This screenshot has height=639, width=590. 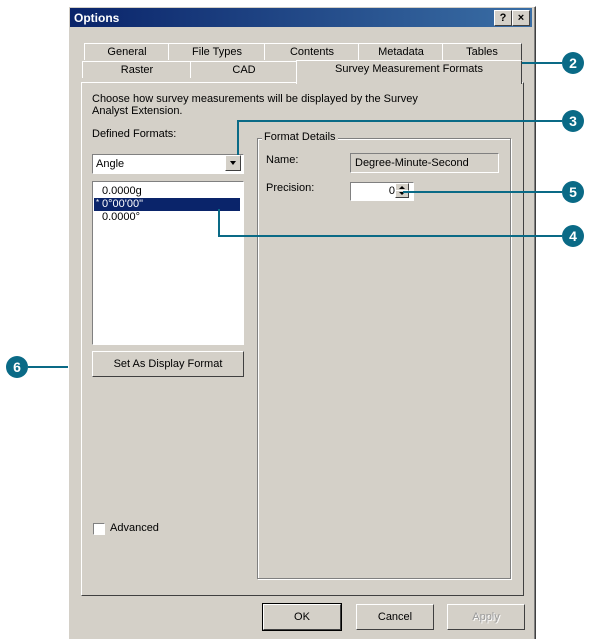 What do you see at coordinates (482, 192) in the screenshot?
I see `callout-5-line` at bounding box center [482, 192].